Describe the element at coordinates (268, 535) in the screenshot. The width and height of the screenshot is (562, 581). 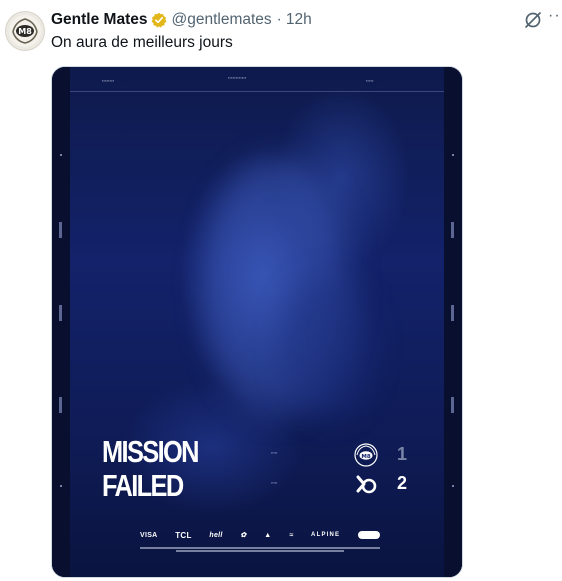
I see `sponsor-a-logo-icon: ▲` at that location.